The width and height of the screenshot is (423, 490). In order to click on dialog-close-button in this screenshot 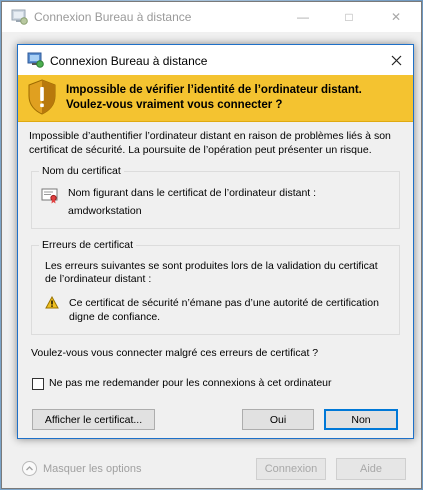, I will do `click(396, 60)`.